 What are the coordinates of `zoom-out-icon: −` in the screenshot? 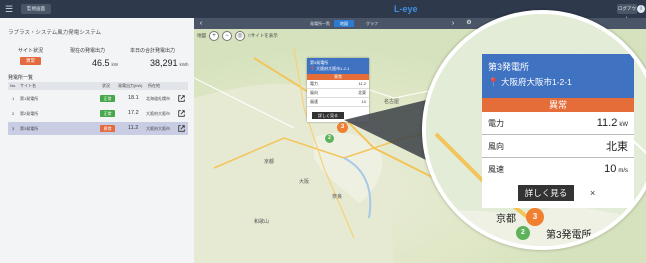 It's located at (227, 35).